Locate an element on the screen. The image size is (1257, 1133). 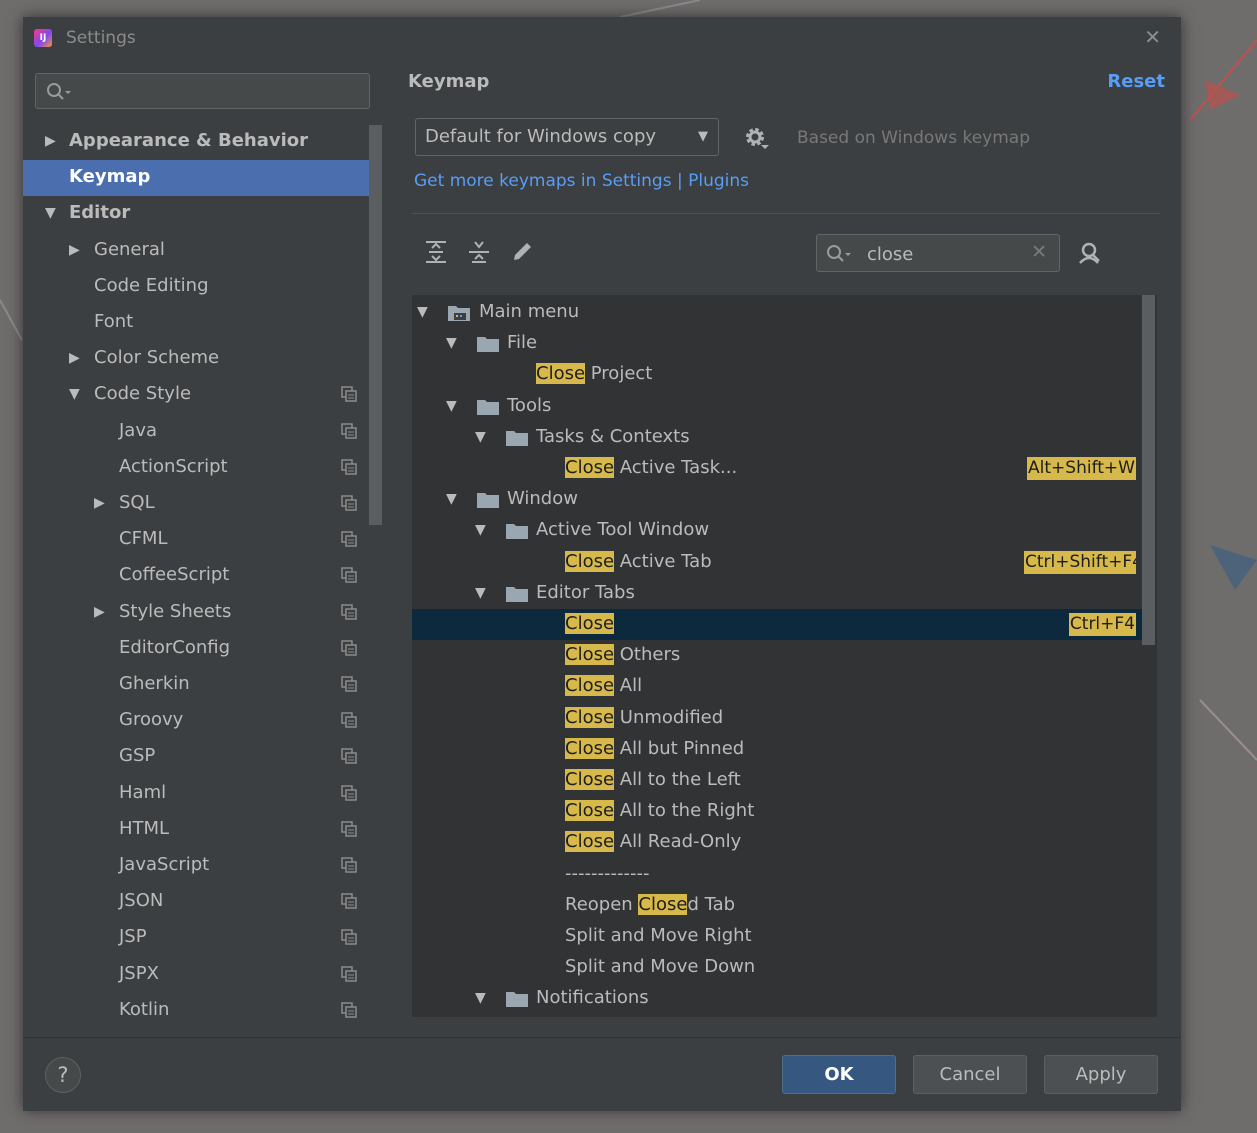
get-more-keymaps-link: Get more keymaps in Settings | Plugins is located at coordinates (581, 181).